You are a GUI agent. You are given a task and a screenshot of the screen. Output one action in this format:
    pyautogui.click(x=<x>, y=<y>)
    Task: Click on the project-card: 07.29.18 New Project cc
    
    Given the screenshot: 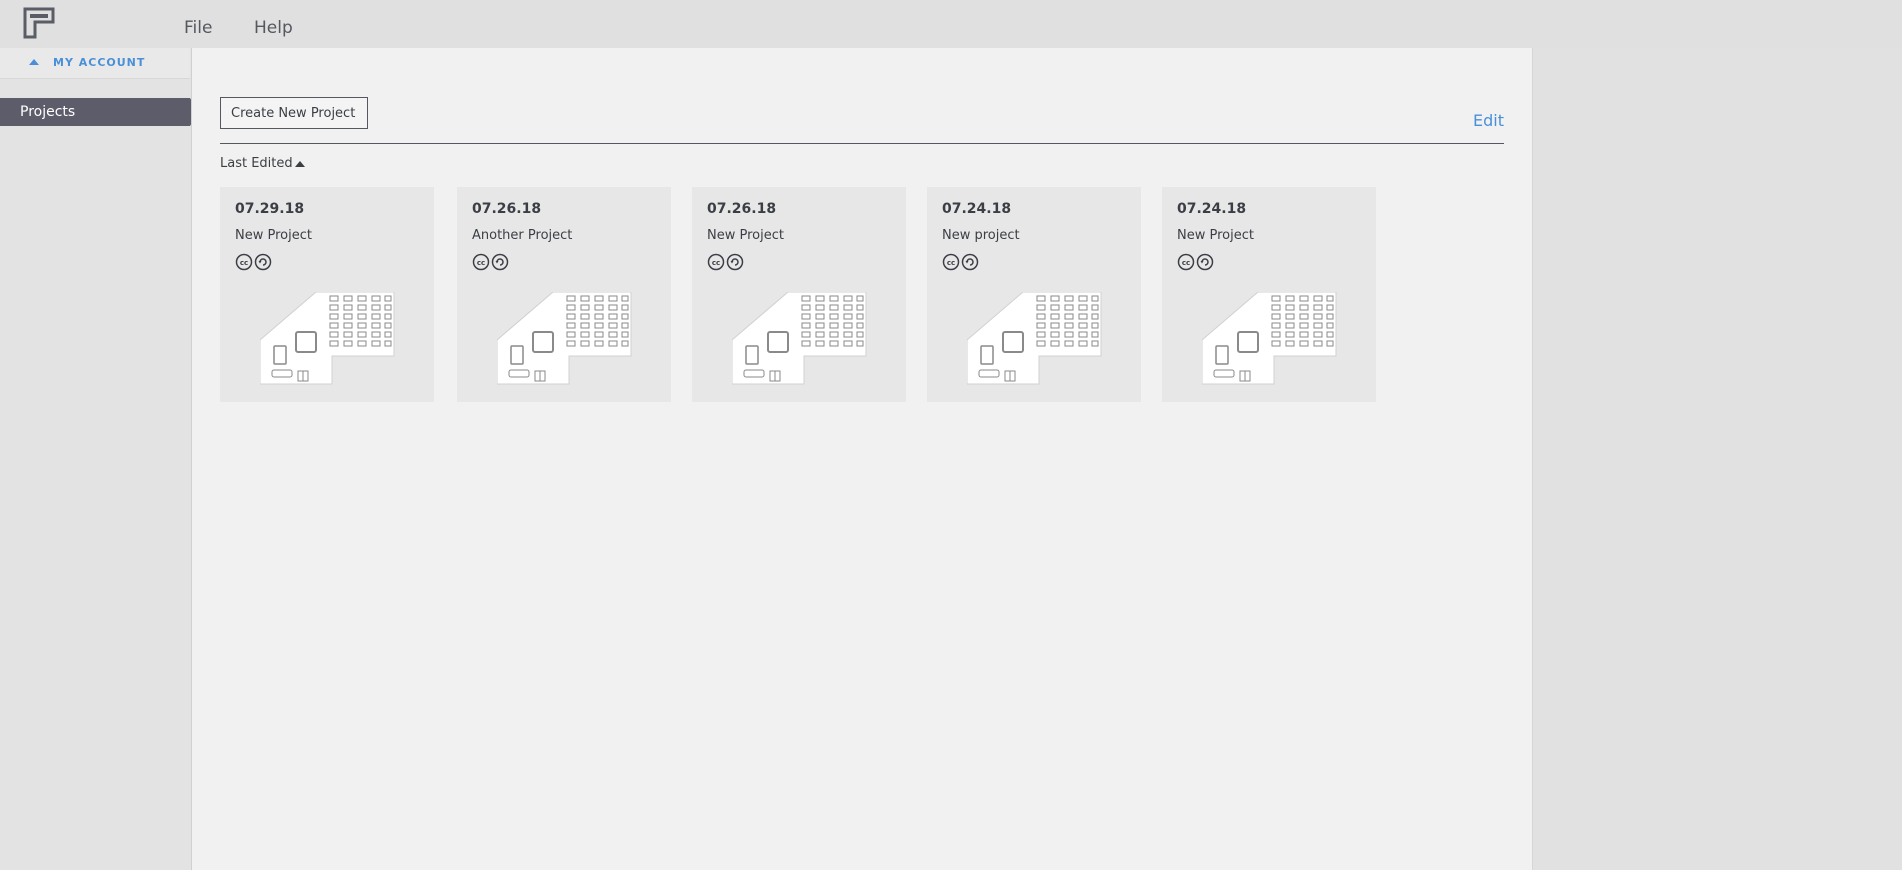 What is the action you would take?
    pyautogui.click(x=327, y=294)
    